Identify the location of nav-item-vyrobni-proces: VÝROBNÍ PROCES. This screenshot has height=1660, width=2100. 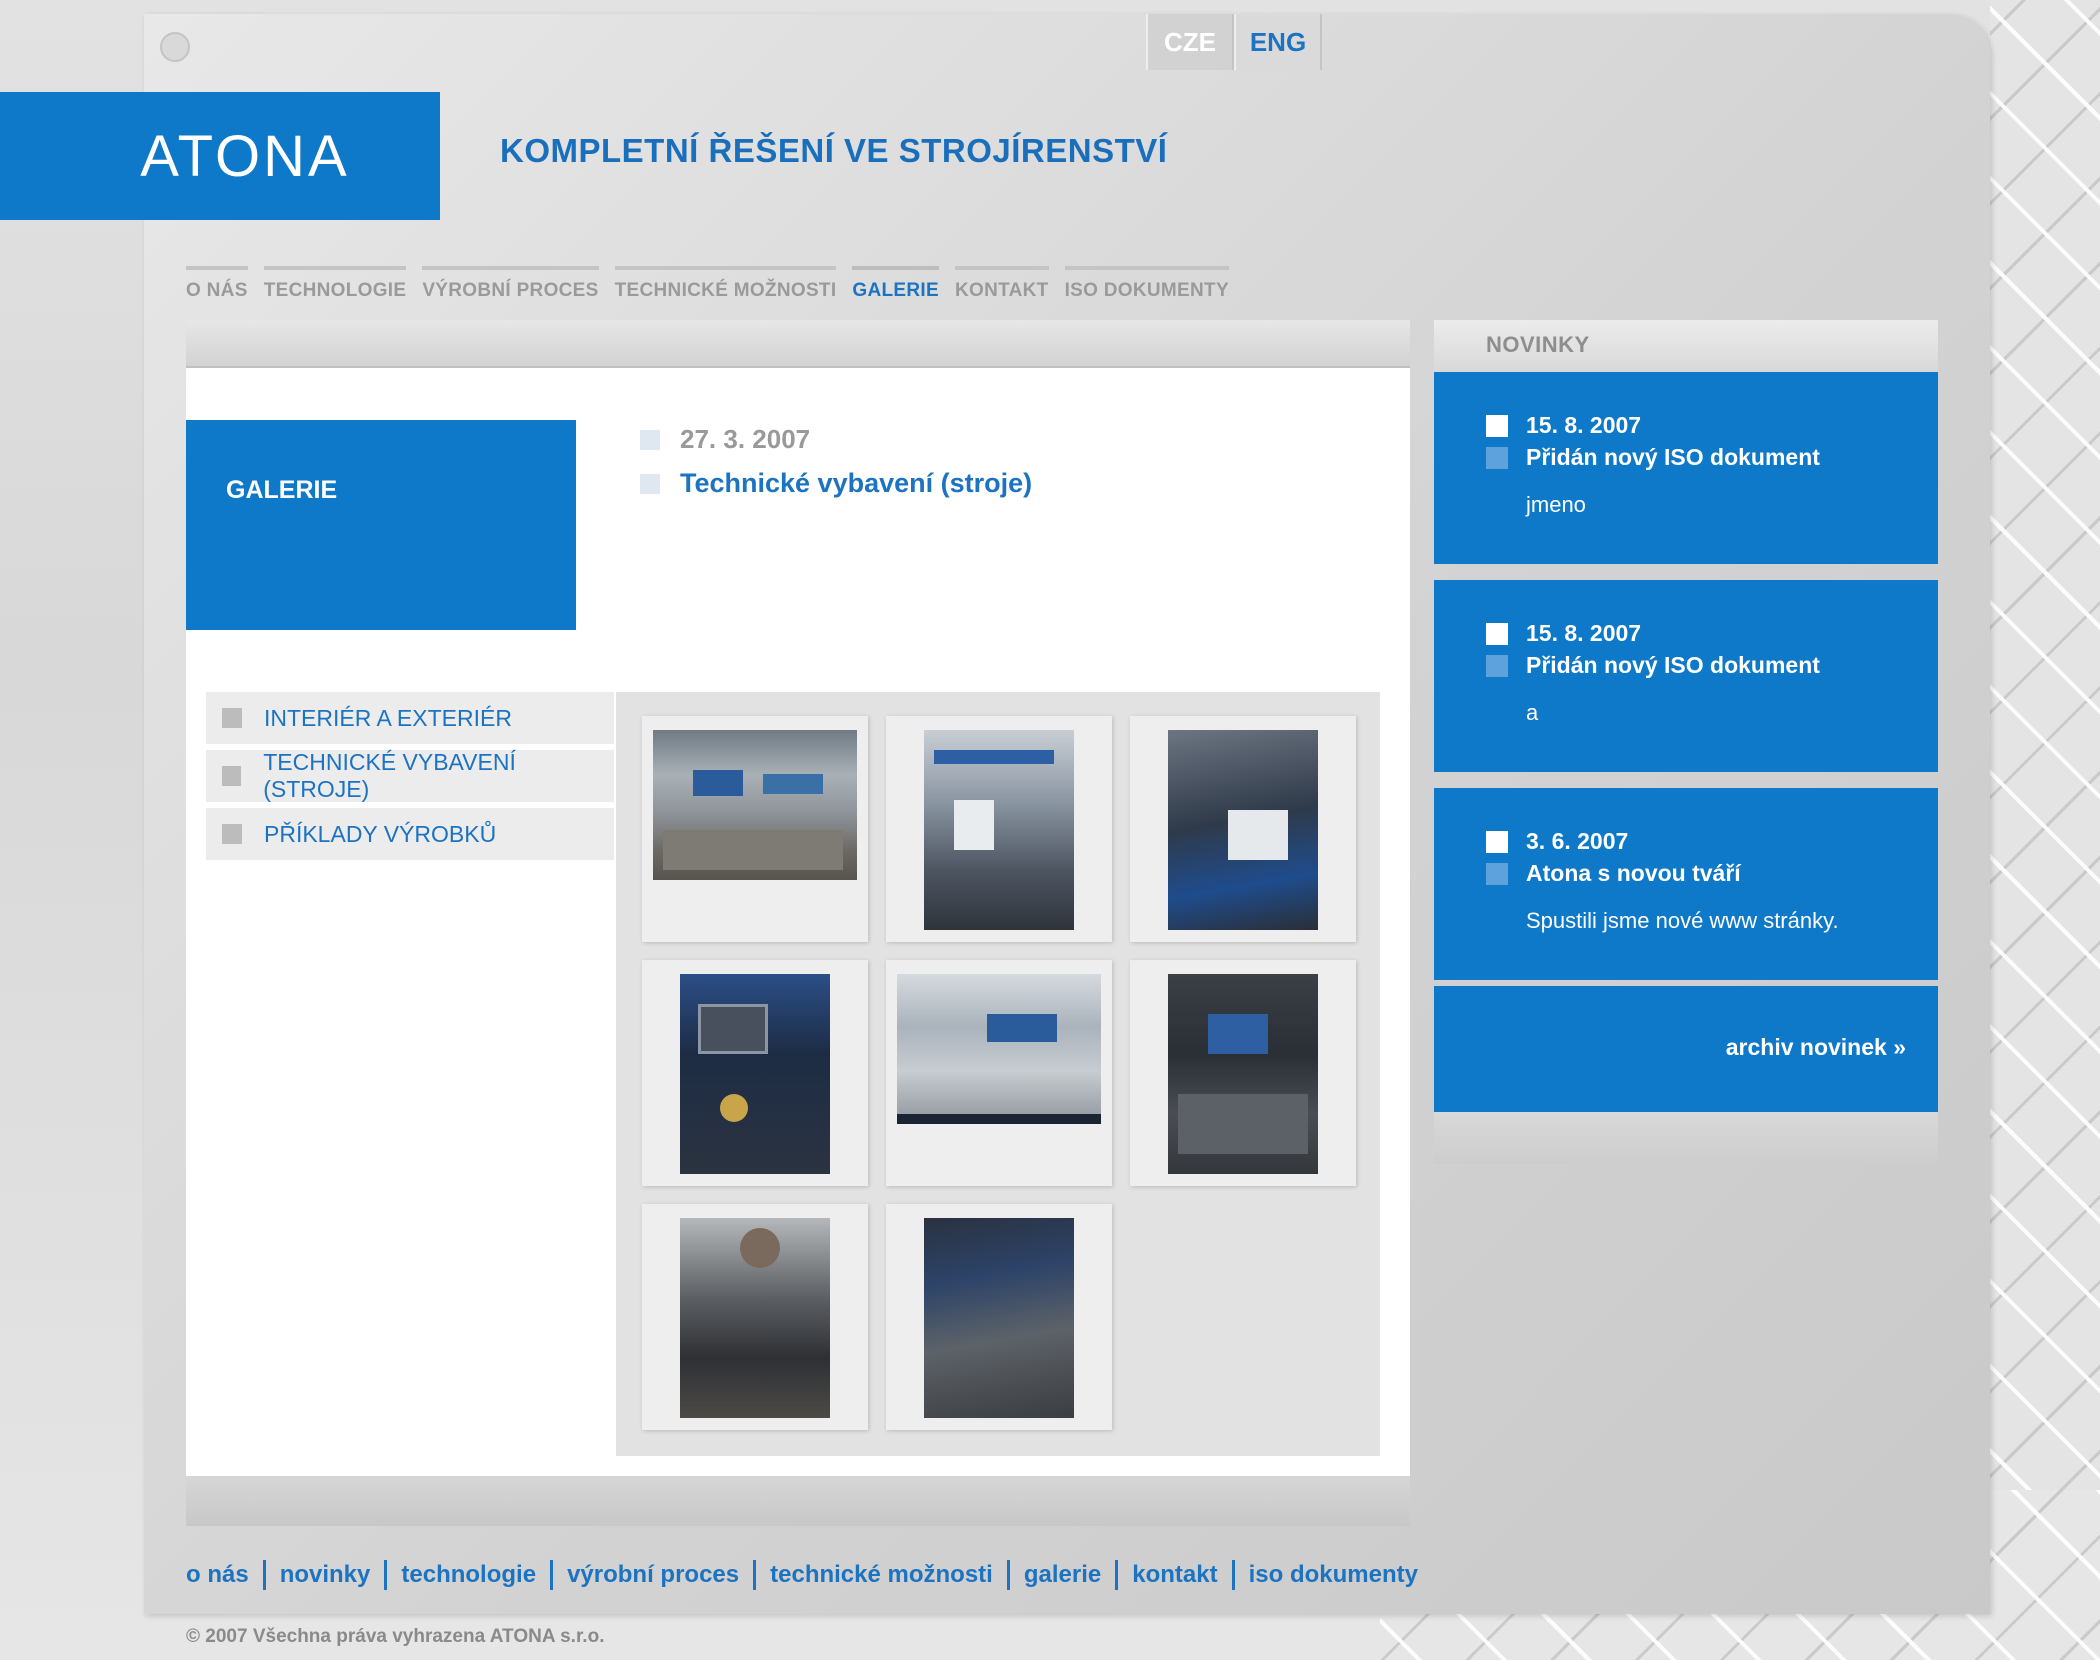
(510, 284).